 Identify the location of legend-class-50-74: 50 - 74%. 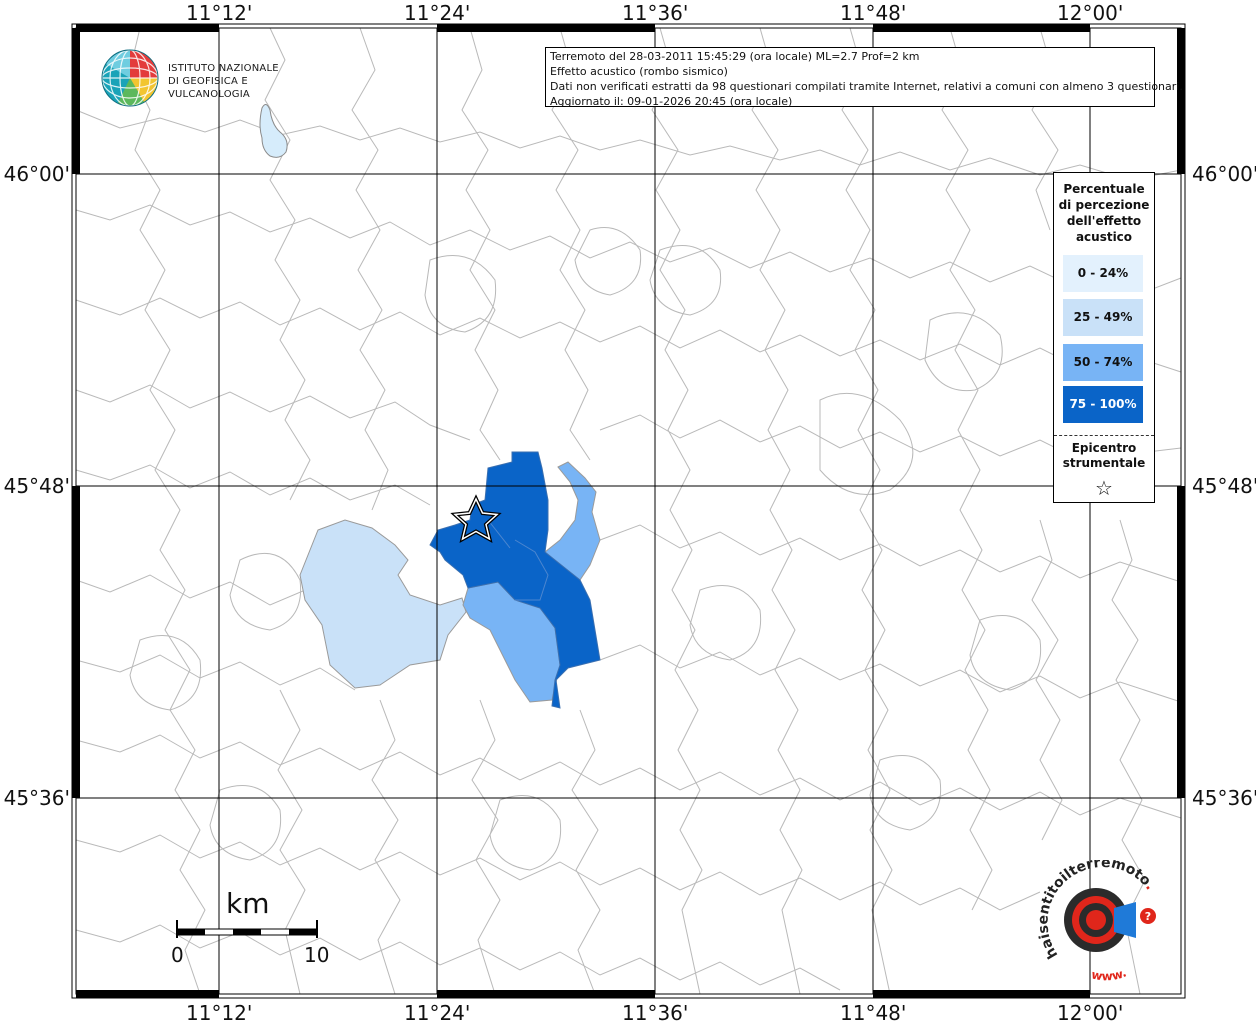
(1103, 362).